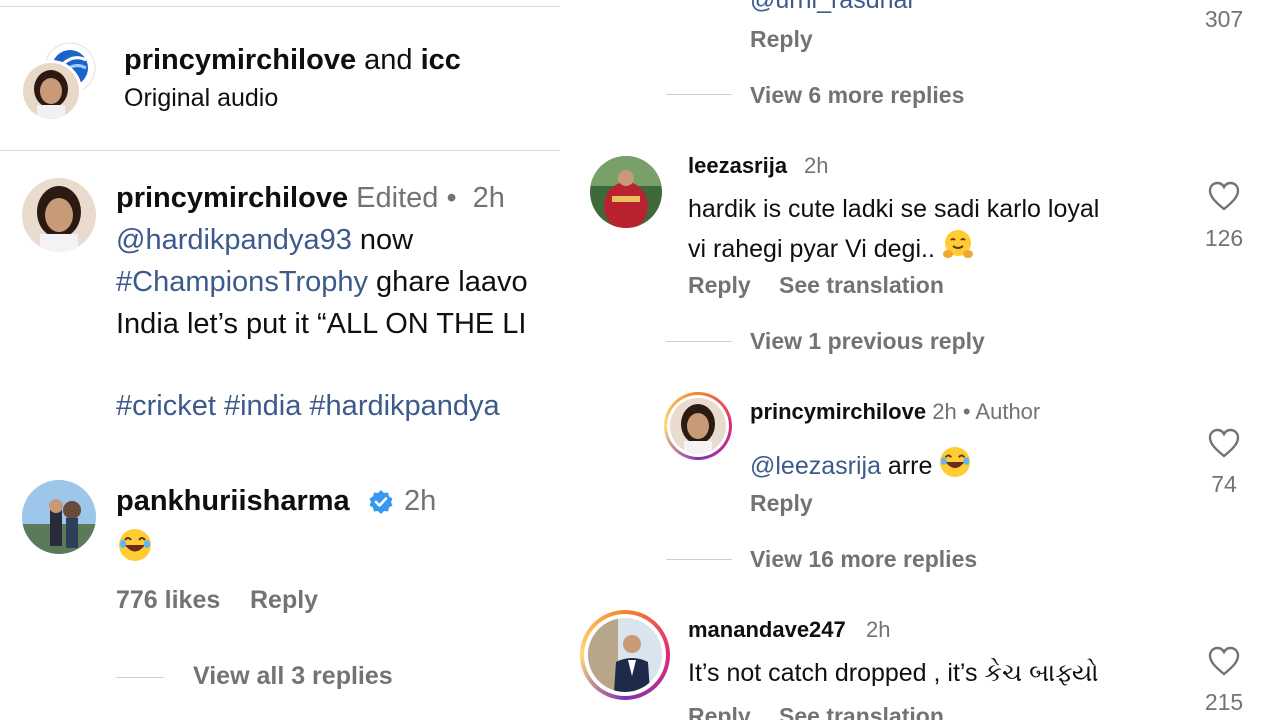 The height and width of the screenshot is (720, 1280). Describe the element at coordinates (381, 502) in the screenshot. I see `verified-badge-icon` at that location.